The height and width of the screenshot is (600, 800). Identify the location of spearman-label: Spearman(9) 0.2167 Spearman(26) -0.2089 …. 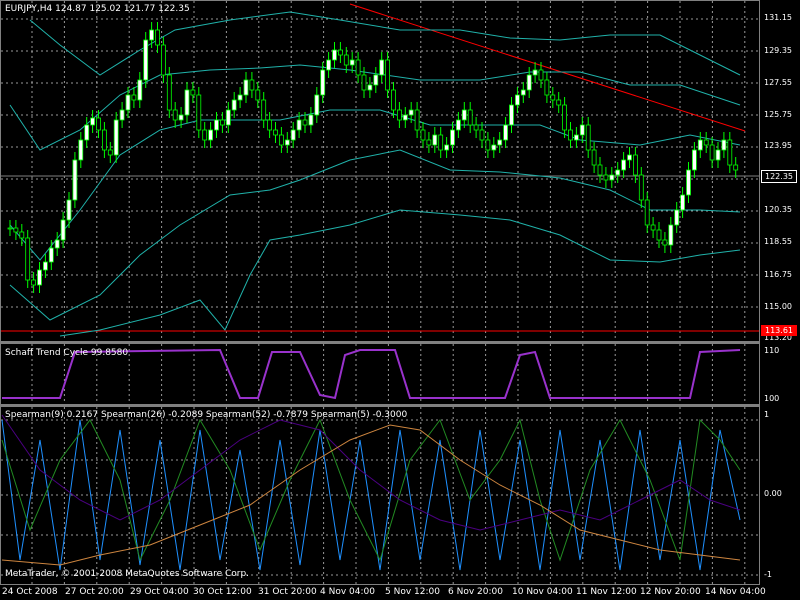
(206, 415).